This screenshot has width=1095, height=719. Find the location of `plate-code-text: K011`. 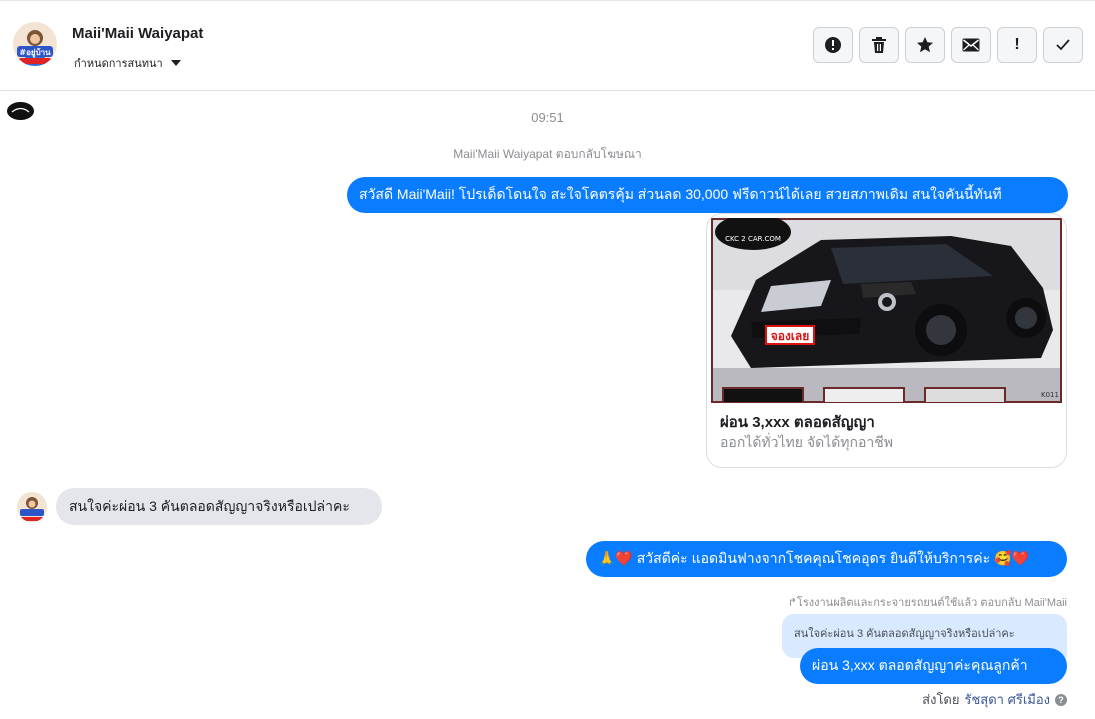

plate-code-text: K011 is located at coordinates (1050, 395).